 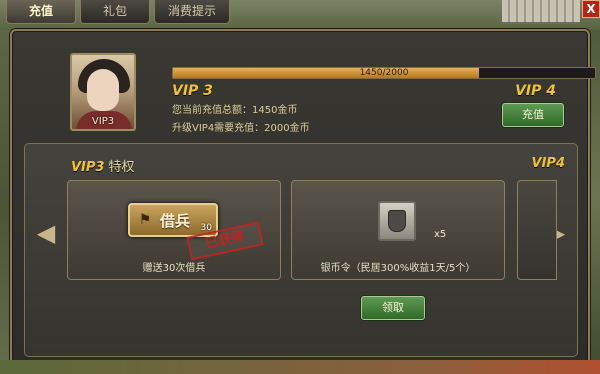 What do you see at coordinates (174, 268) in the screenshot?
I see `card-description: 赠送30次借兵` at bounding box center [174, 268].